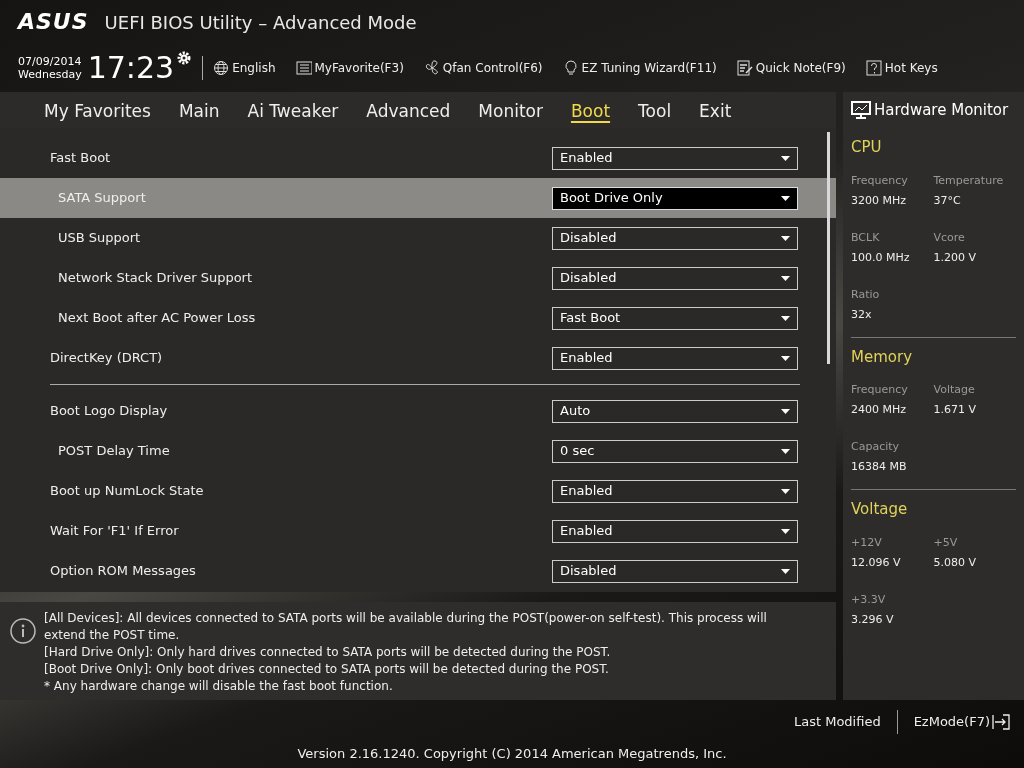 The image size is (1024, 768). What do you see at coordinates (791, 68) in the screenshot?
I see `toolbar-note-button: Quick Note(F9)` at bounding box center [791, 68].